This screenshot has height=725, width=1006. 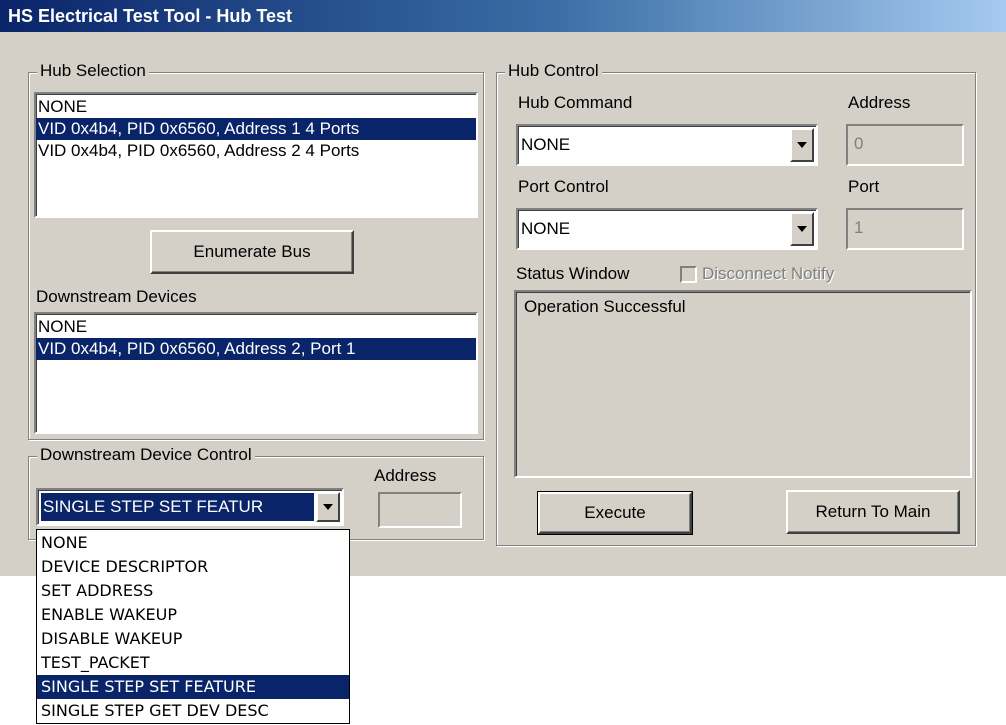 I want to click on dropdown-option: DISABLE WAKEUP, so click(x=193, y=639).